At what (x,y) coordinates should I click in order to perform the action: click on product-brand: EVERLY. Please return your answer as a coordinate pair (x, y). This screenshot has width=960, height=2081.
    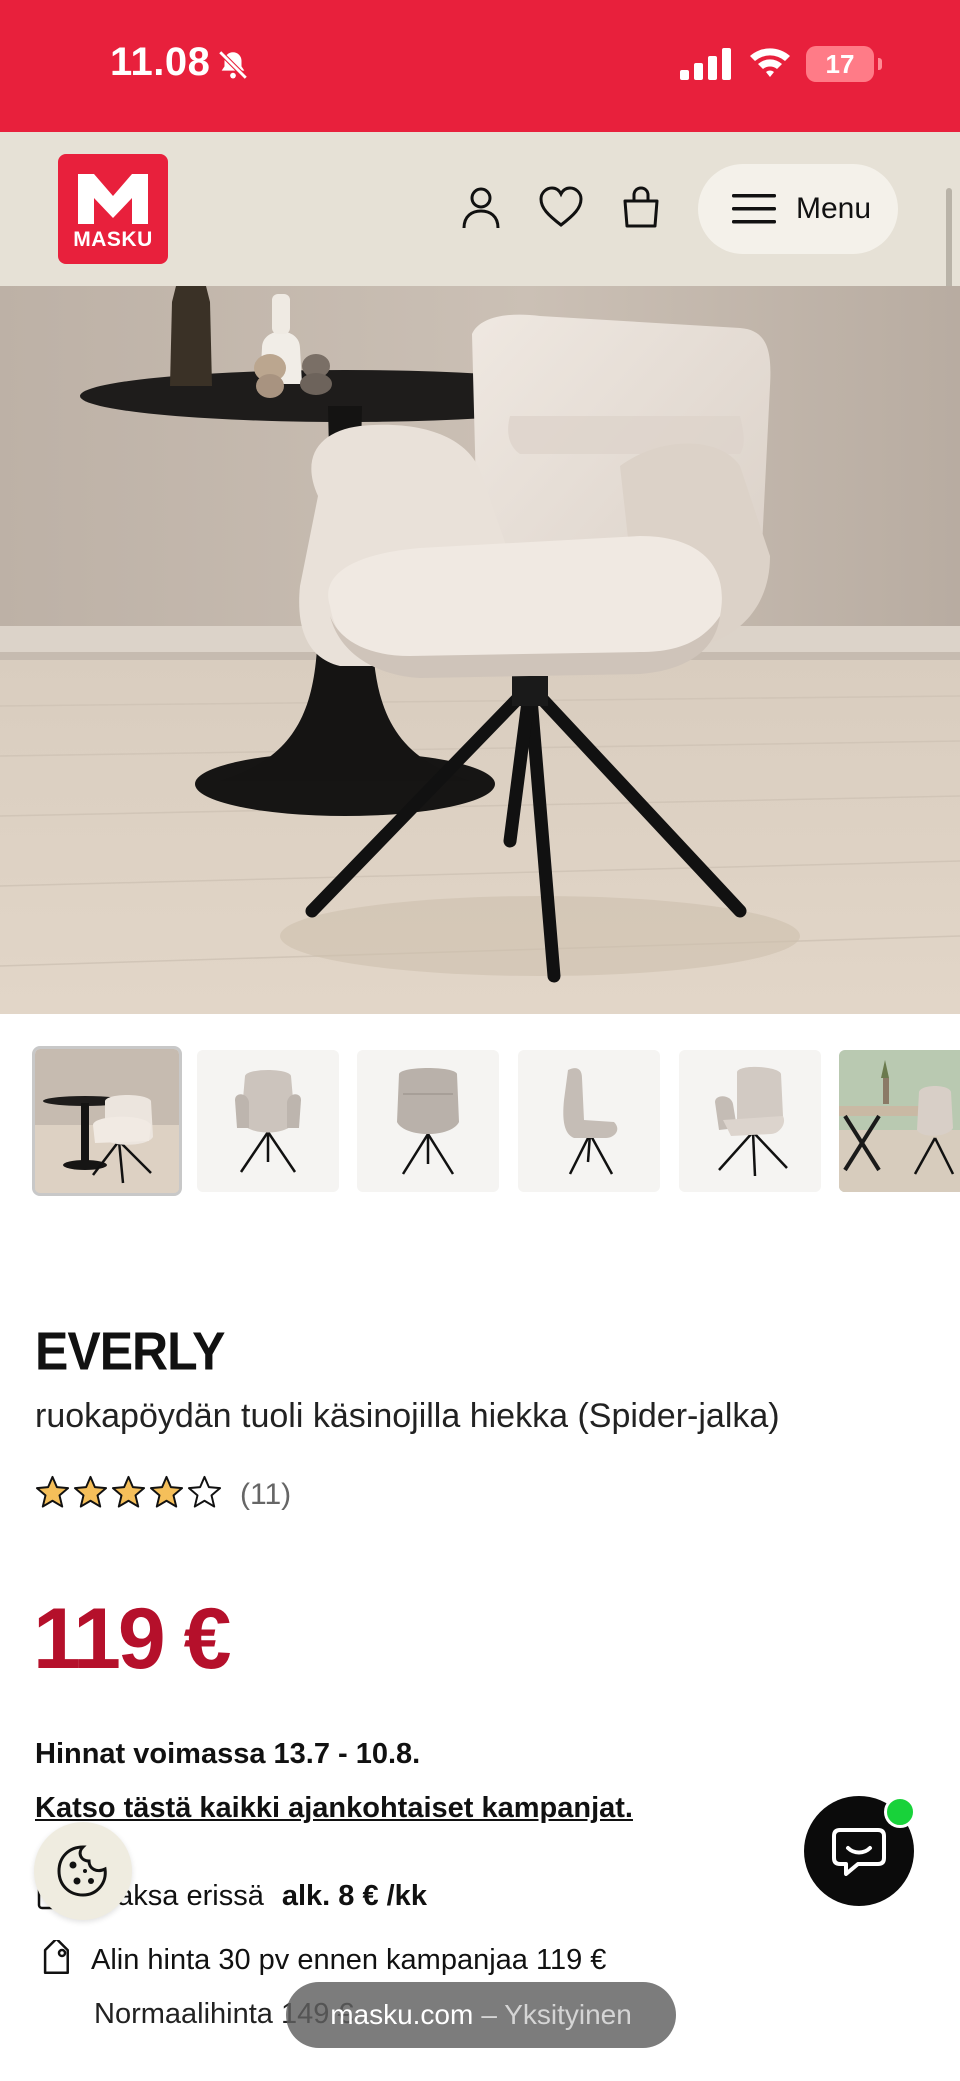
    Looking at the image, I should click on (130, 1351).